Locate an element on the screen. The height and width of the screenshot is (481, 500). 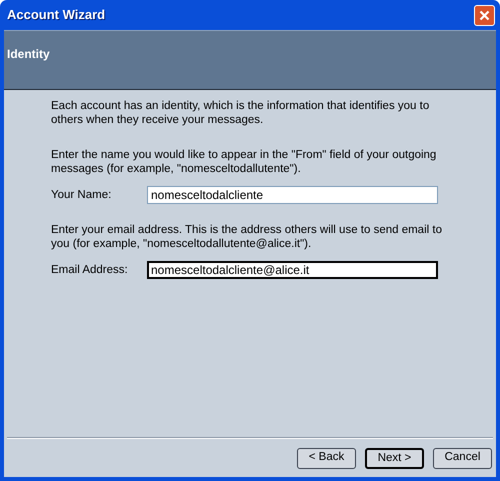
wizard-button: < Back is located at coordinates (326, 458).